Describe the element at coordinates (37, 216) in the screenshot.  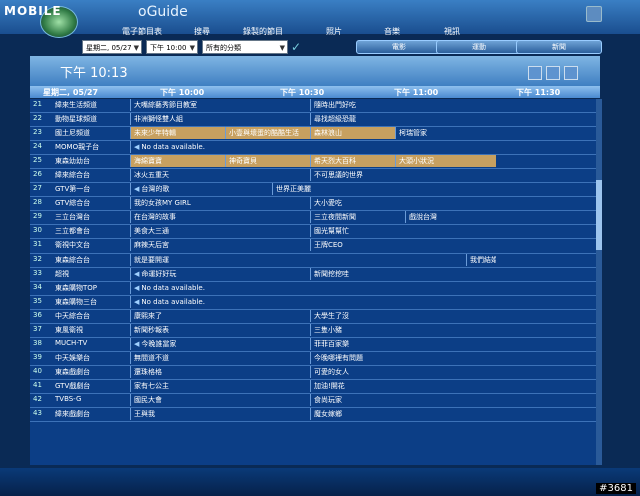
I see `channel-number: 29` at that location.